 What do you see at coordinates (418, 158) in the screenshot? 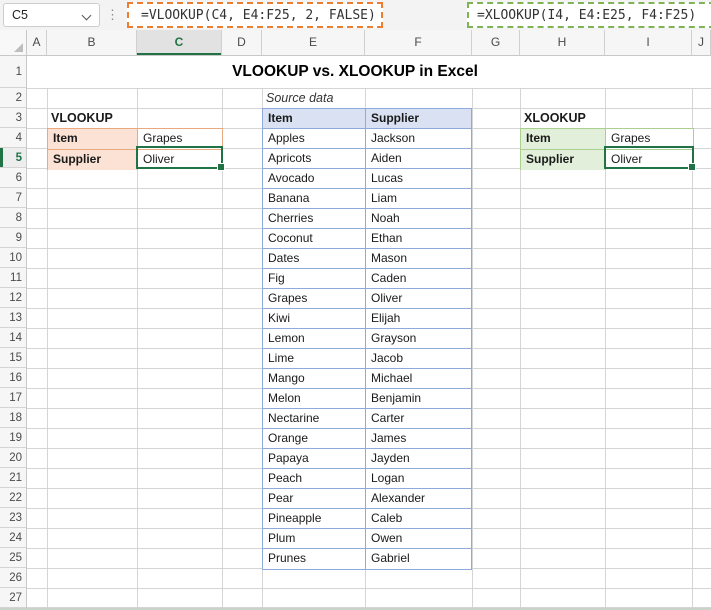
I see `supplier-cell: Aiden` at bounding box center [418, 158].